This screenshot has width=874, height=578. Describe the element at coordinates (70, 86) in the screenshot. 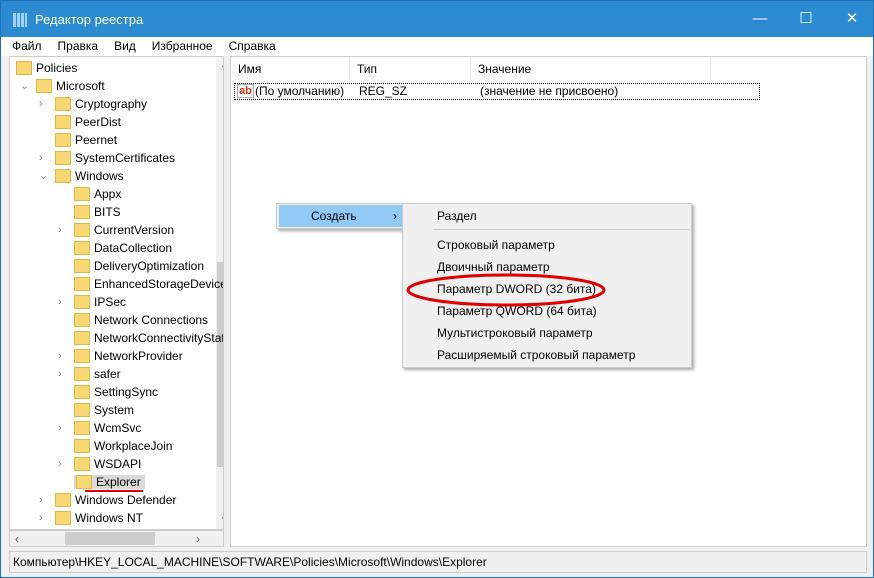

I see `tree-item-content: Microsoft` at that location.